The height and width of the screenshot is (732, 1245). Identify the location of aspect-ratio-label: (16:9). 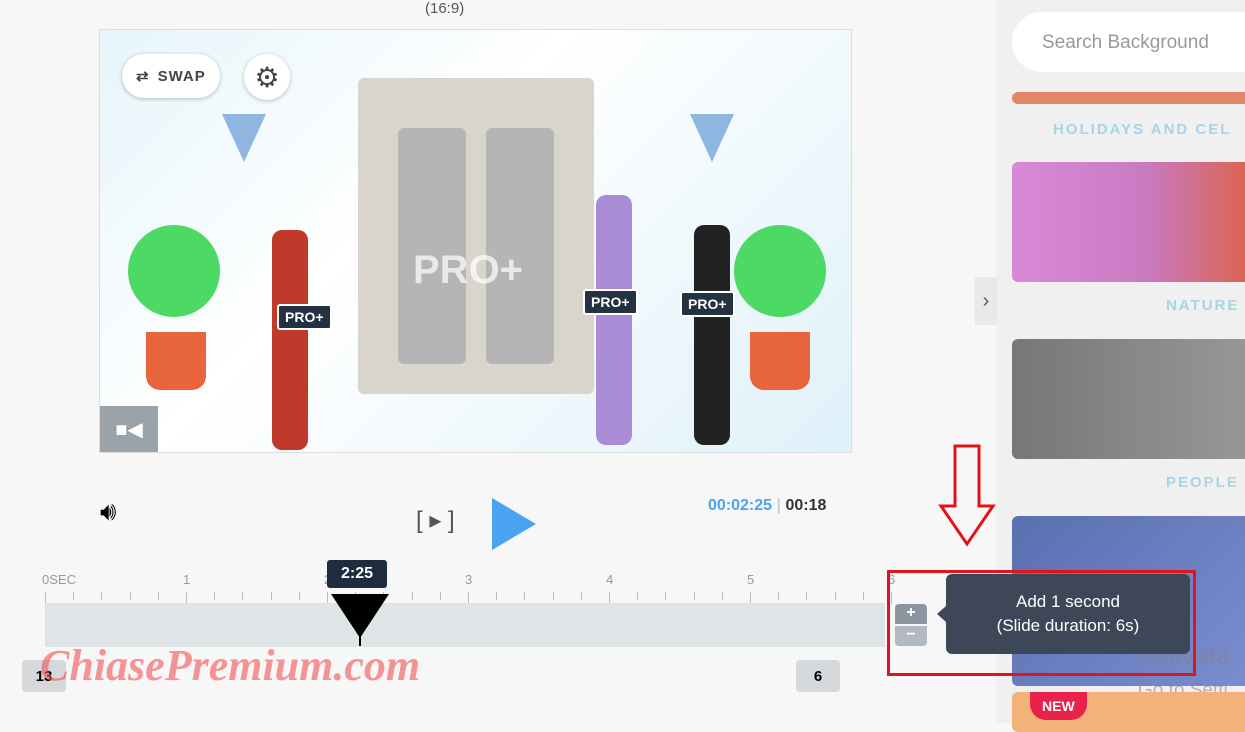
(445, 8).